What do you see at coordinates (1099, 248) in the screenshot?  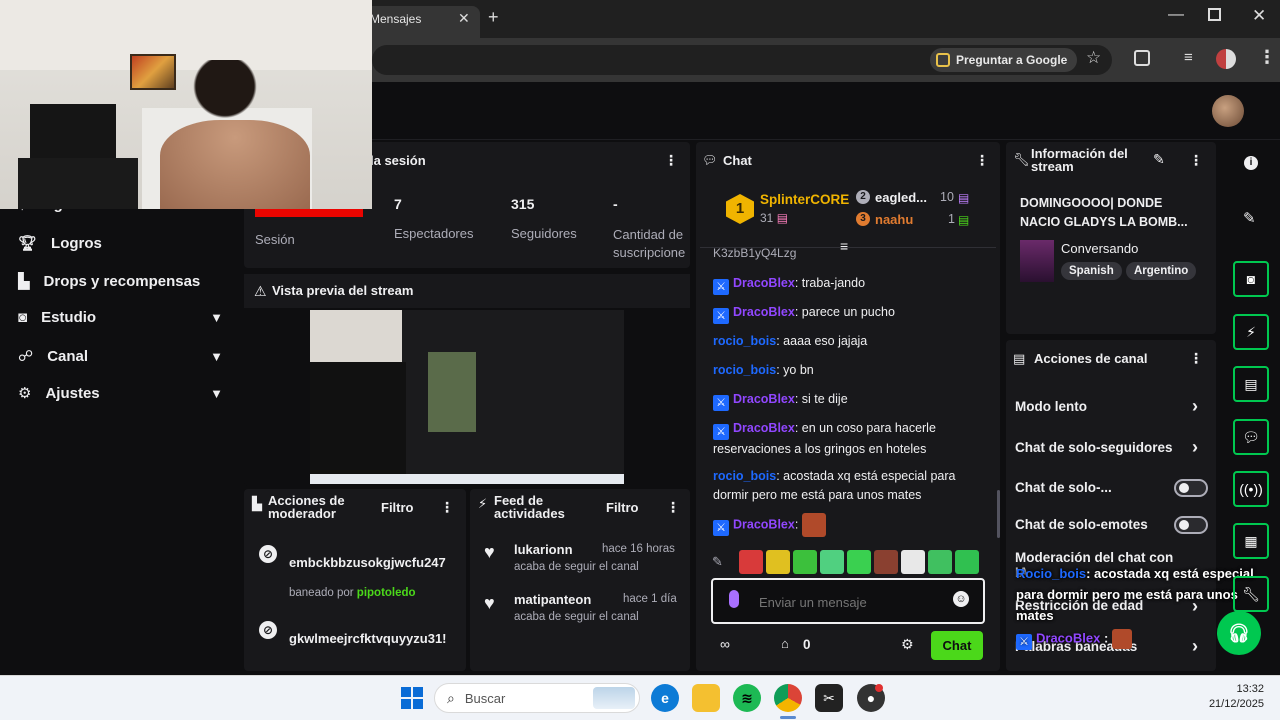 I see `stream-category: Conversando` at bounding box center [1099, 248].